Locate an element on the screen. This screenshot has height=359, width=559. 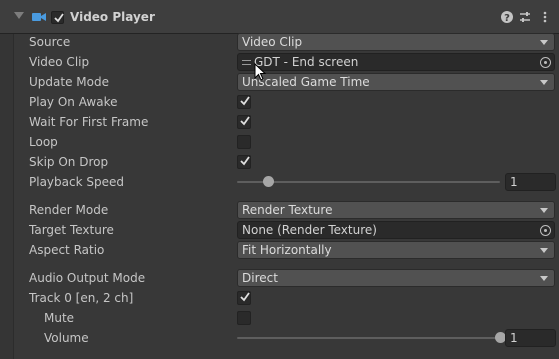
render-mode-row: Render Mode Render Texture is located at coordinates (286, 210).